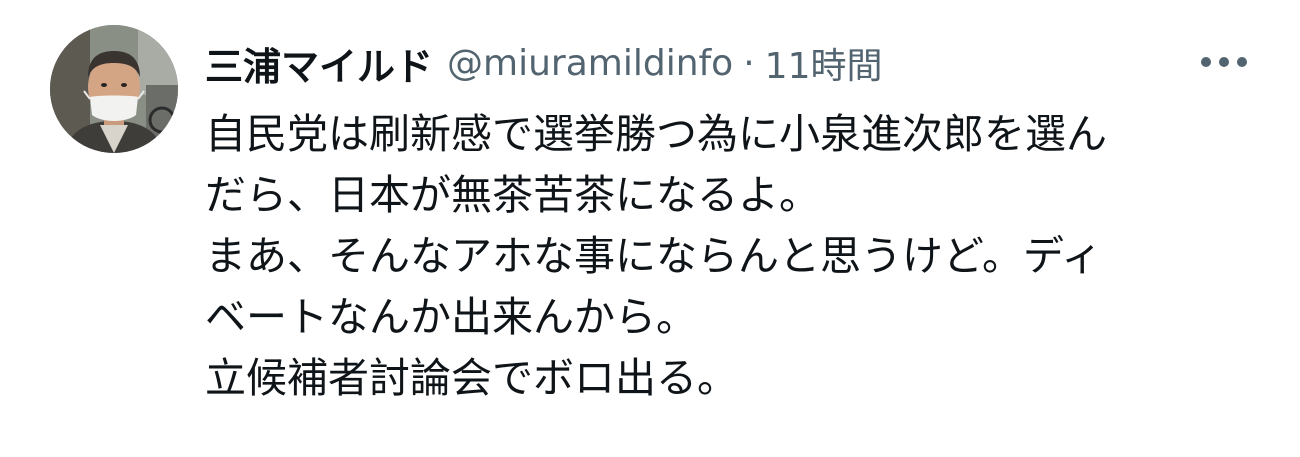 The image size is (1300, 457). What do you see at coordinates (590, 63) in the screenshot?
I see `user-handle: @miuramildinfo` at bounding box center [590, 63].